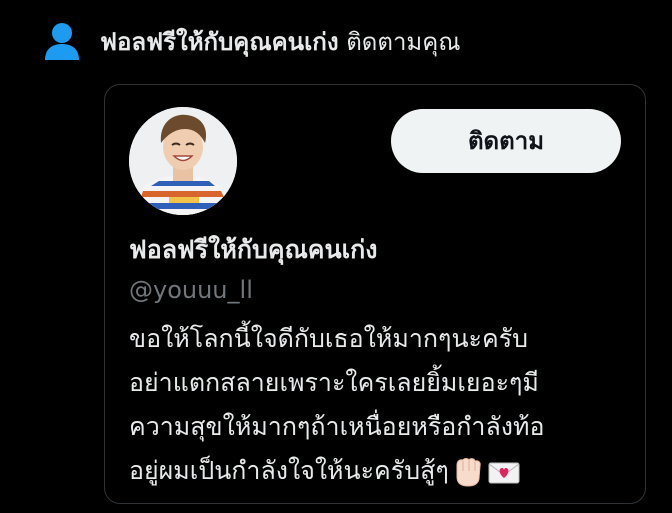 The height and width of the screenshot is (513, 672). Describe the element at coordinates (468, 472) in the screenshot. I see `raised-fist-emoji` at that location.